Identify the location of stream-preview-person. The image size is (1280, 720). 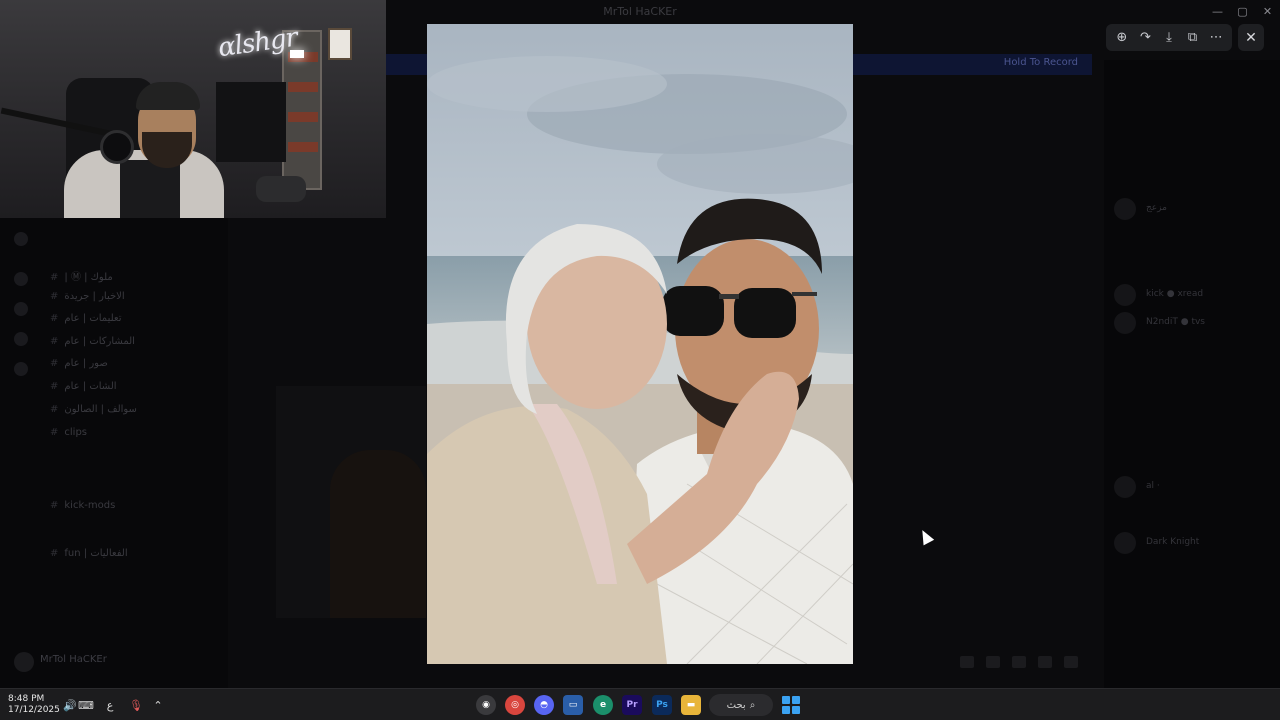
(378, 534).